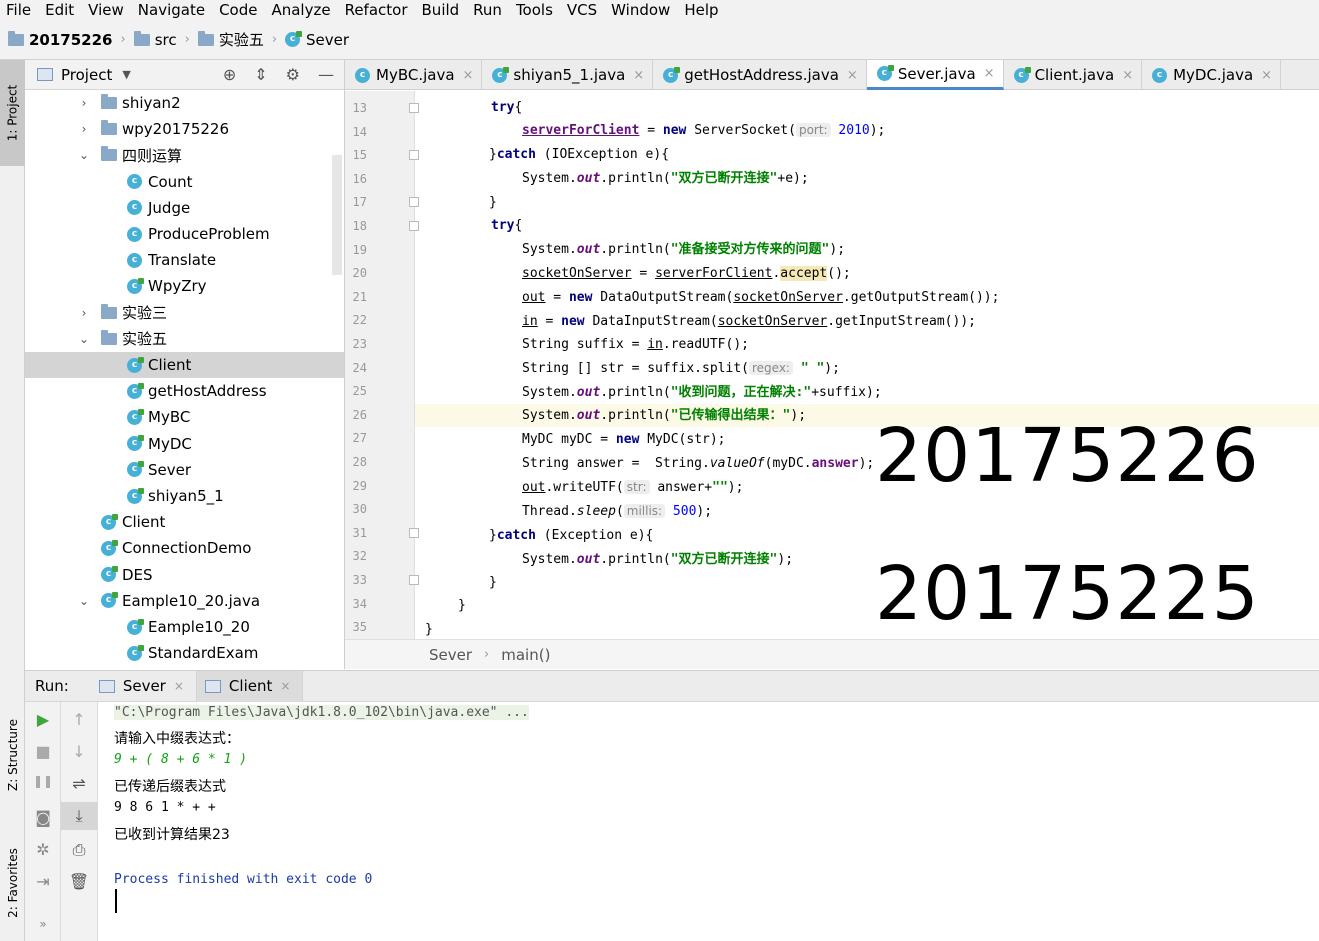 This screenshot has width=1319, height=941. What do you see at coordinates (43, 881) in the screenshot?
I see `exit-icon: ⇥` at bounding box center [43, 881].